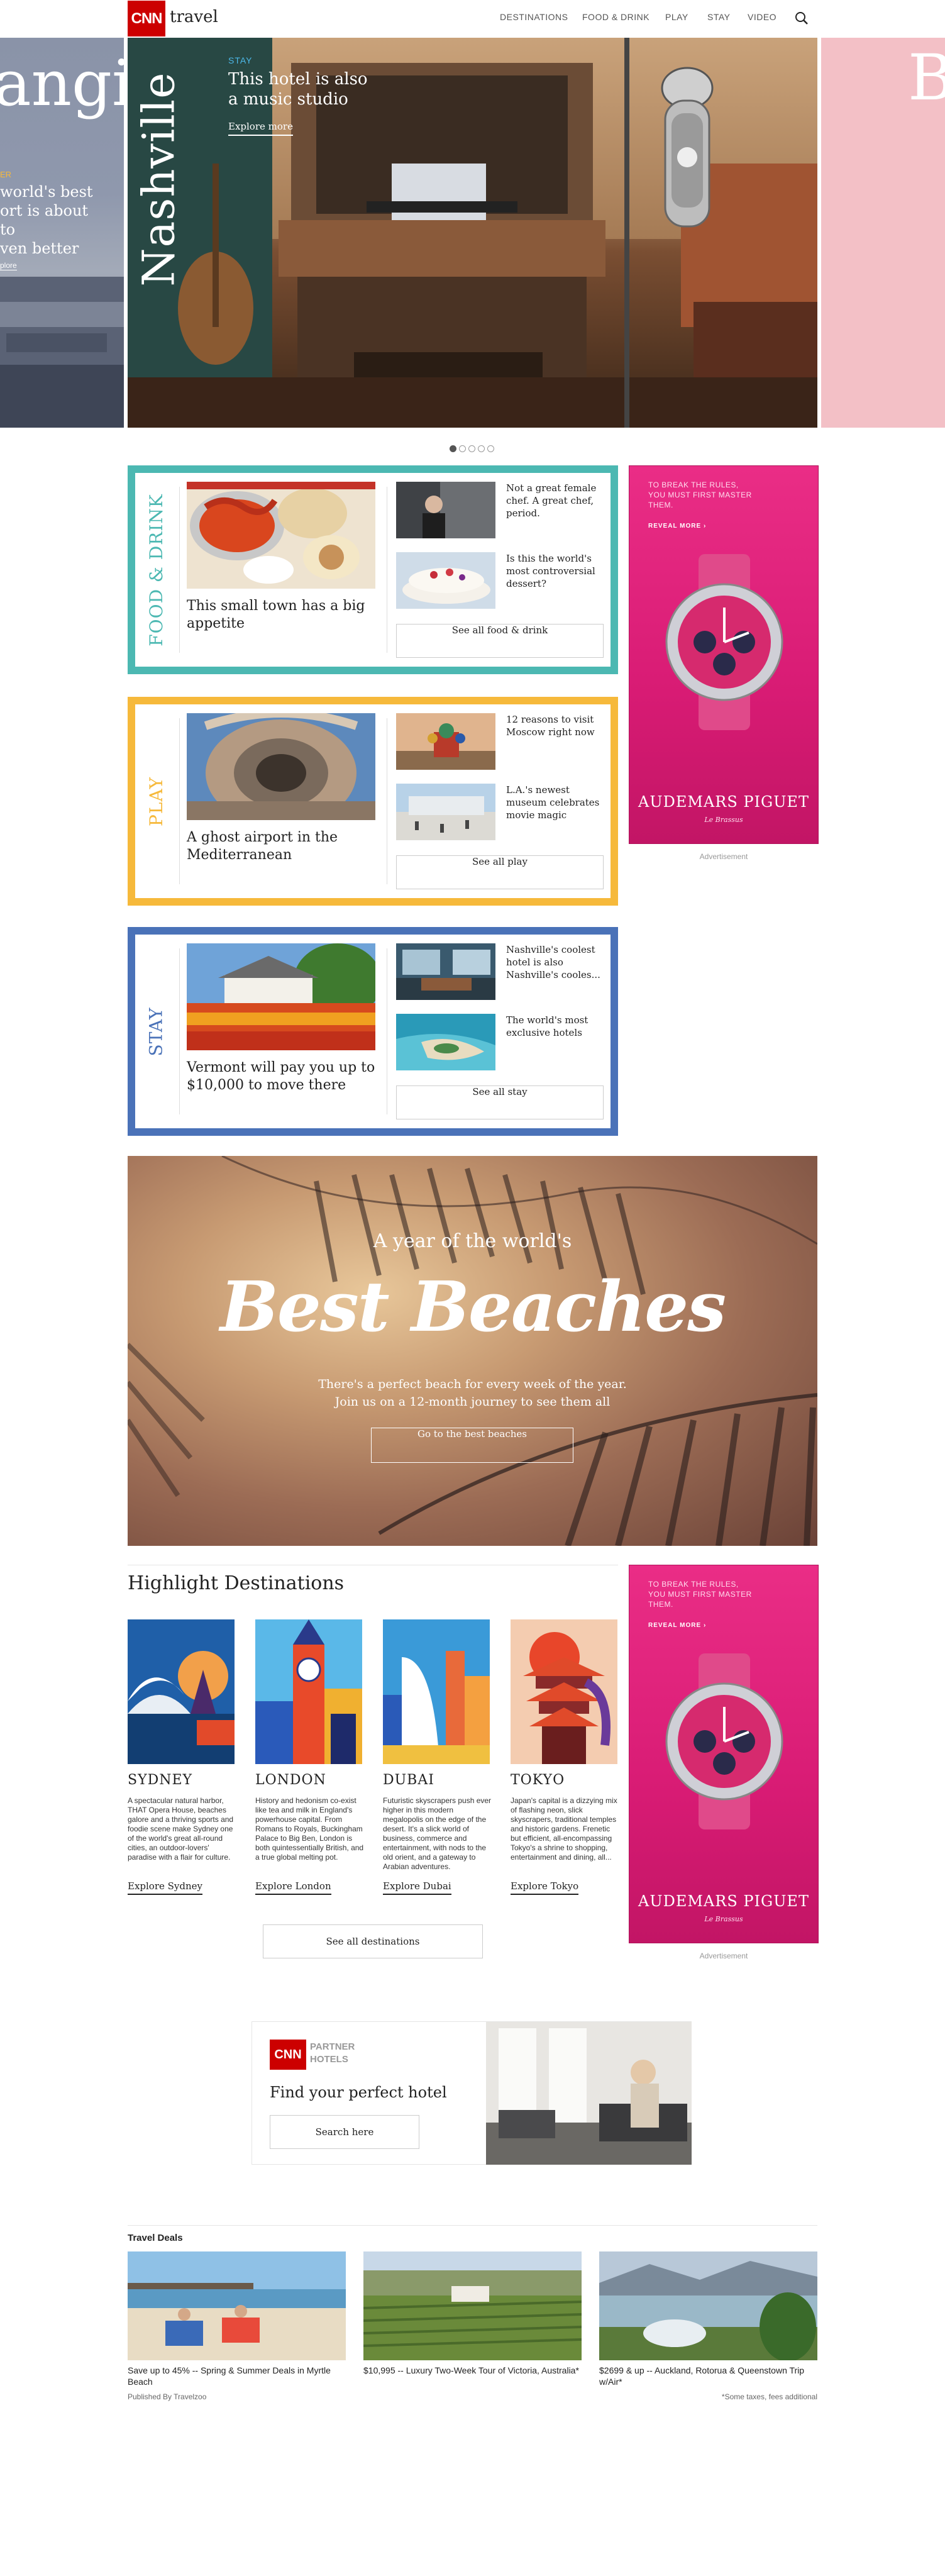 This screenshot has width=945, height=2576. I want to click on myrtle-beach-photo, so click(237, 2305).